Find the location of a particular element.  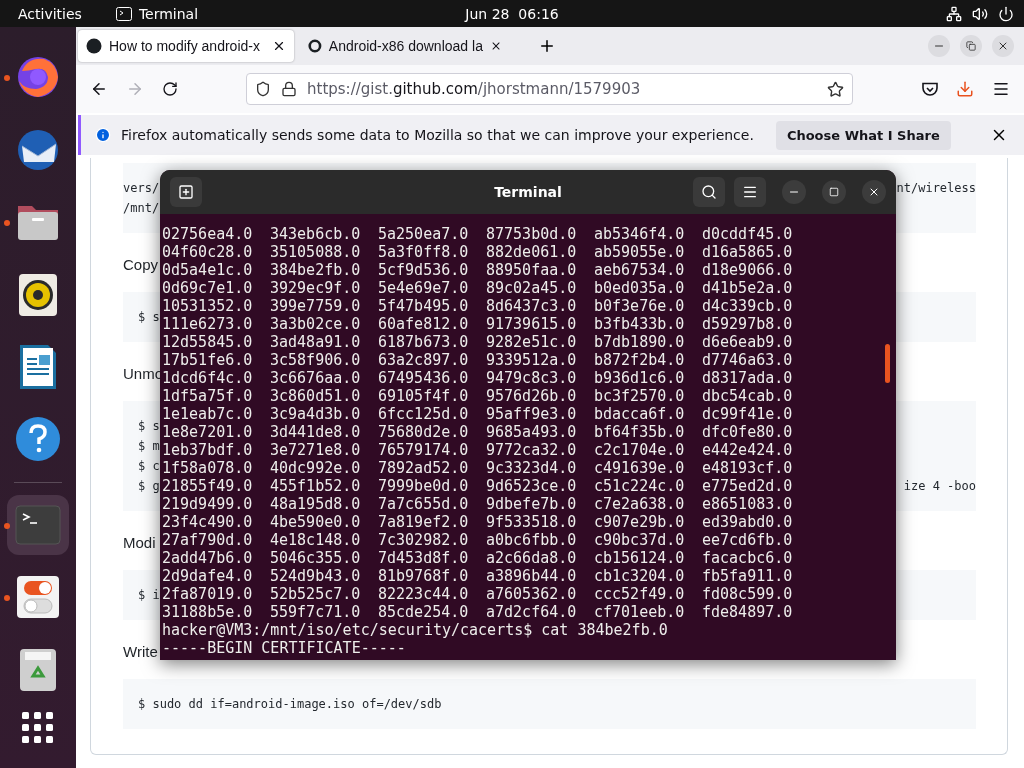

browser-tab: Android-x86 download la is located at coordinates (405, 46).